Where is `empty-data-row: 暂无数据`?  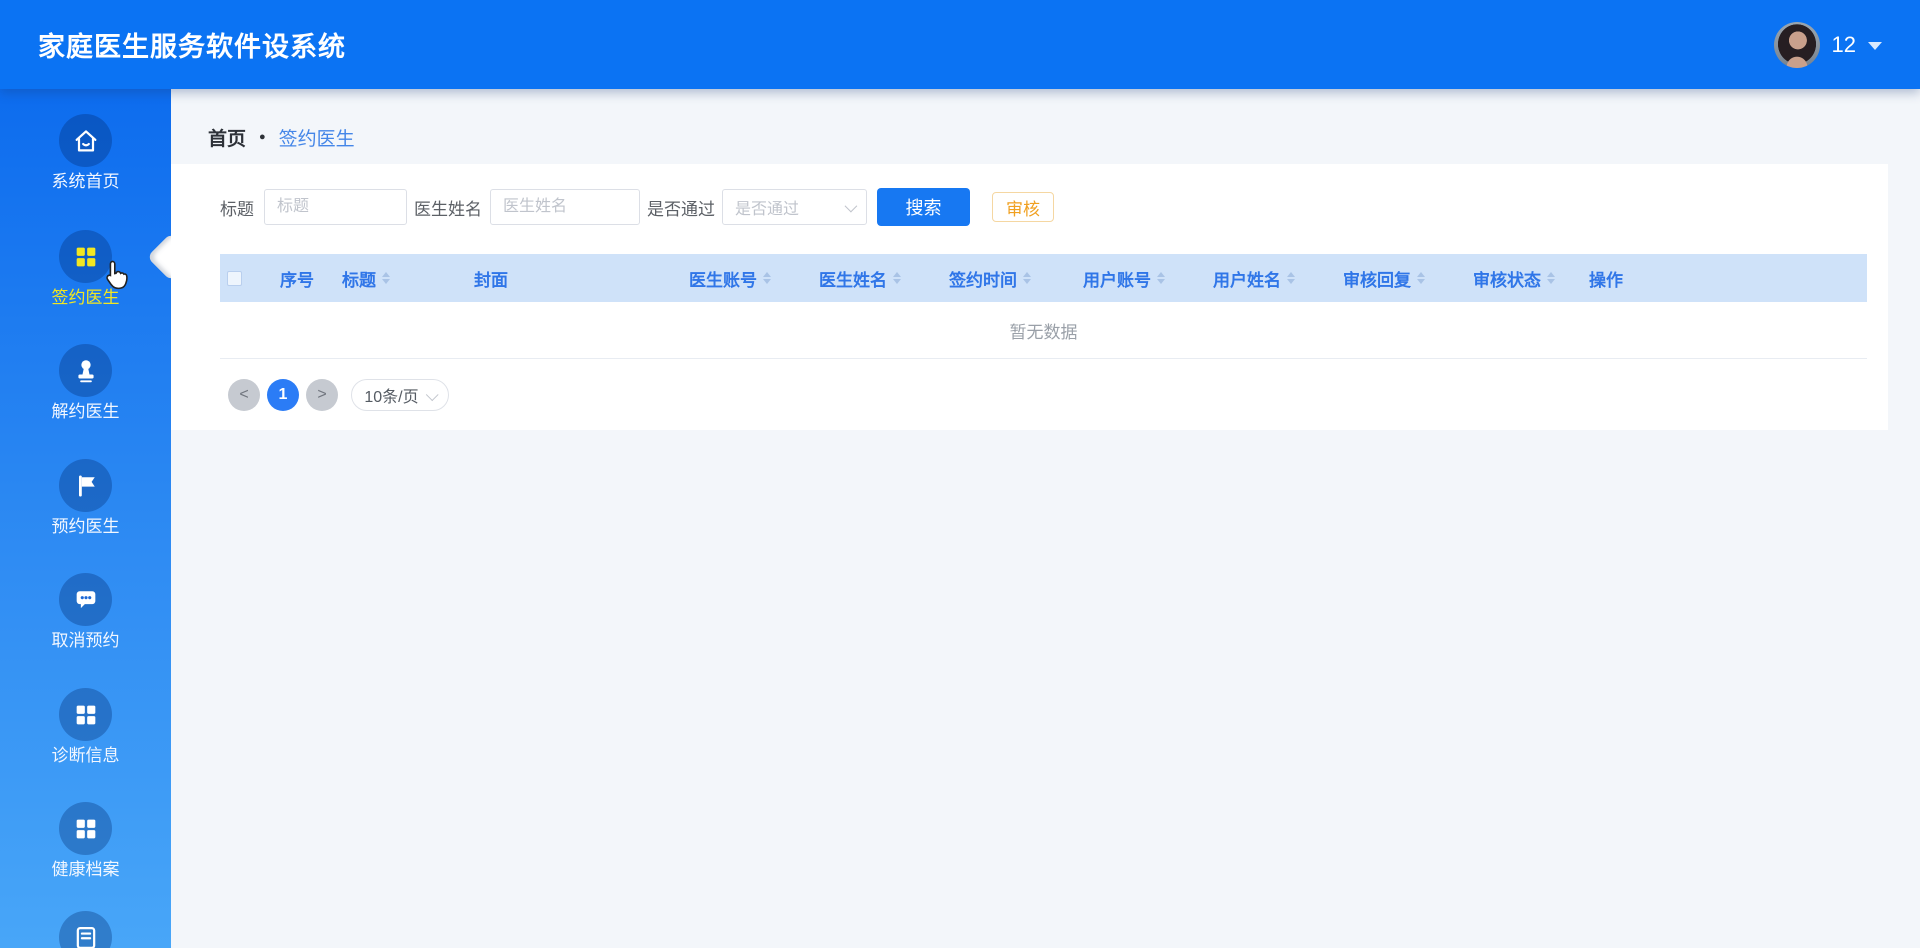 empty-data-row: 暂无数据 is located at coordinates (1043, 330).